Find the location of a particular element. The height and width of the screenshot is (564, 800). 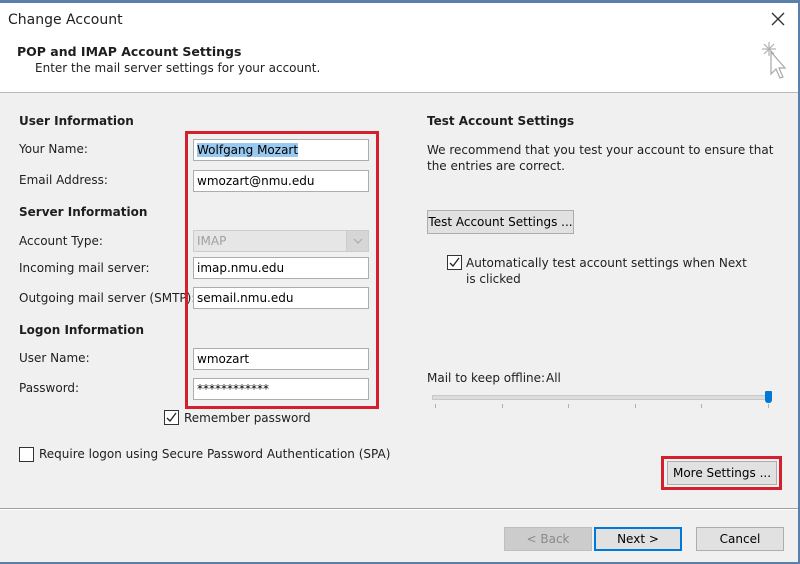

test-account-heading: Test Account Settings is located at coordinates (501, 121).